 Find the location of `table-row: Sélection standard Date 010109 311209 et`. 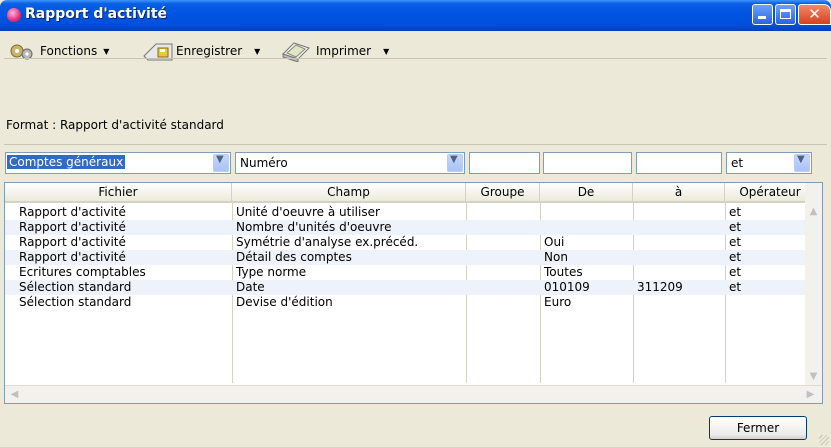

table-row: Sélection standard Date 010109 311209 et is located at coordinates (410, 287).